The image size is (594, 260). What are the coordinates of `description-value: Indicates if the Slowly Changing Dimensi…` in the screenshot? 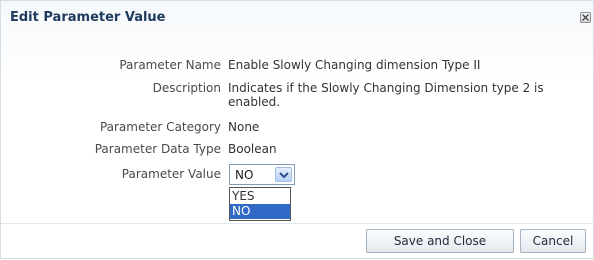 It's located at (386, 95).